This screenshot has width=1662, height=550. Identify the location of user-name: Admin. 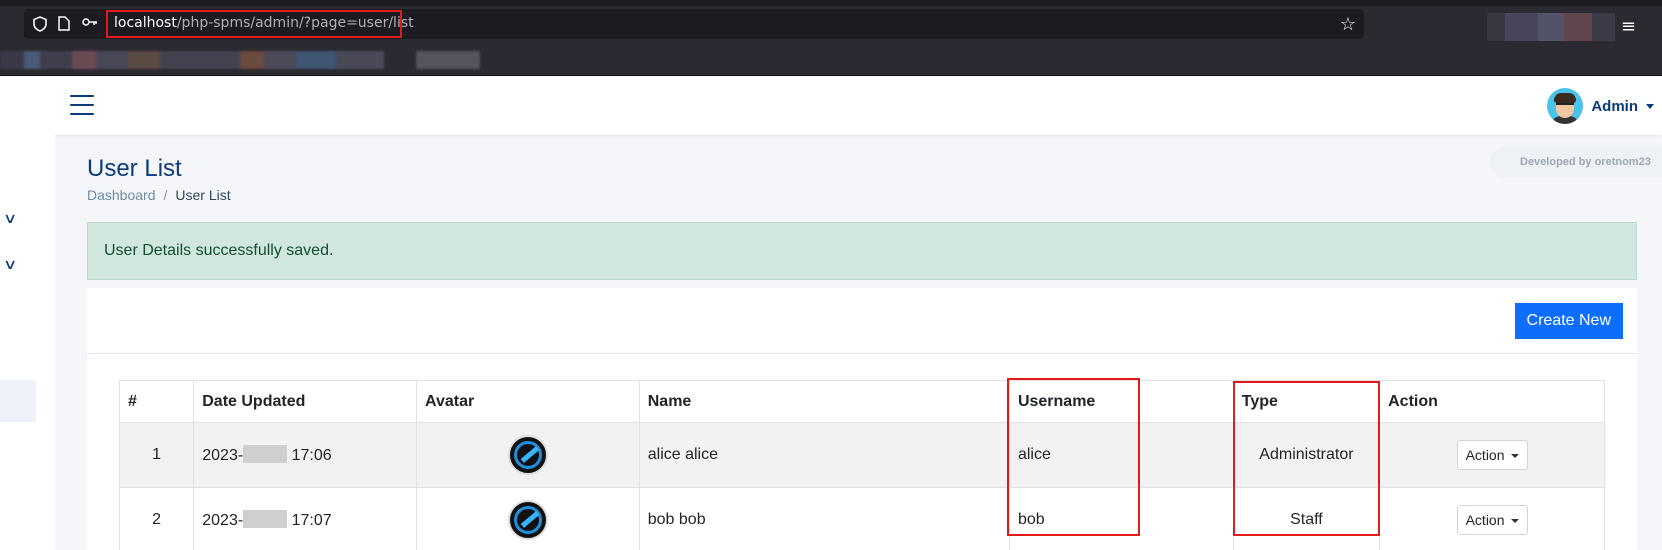
(1614, 106).